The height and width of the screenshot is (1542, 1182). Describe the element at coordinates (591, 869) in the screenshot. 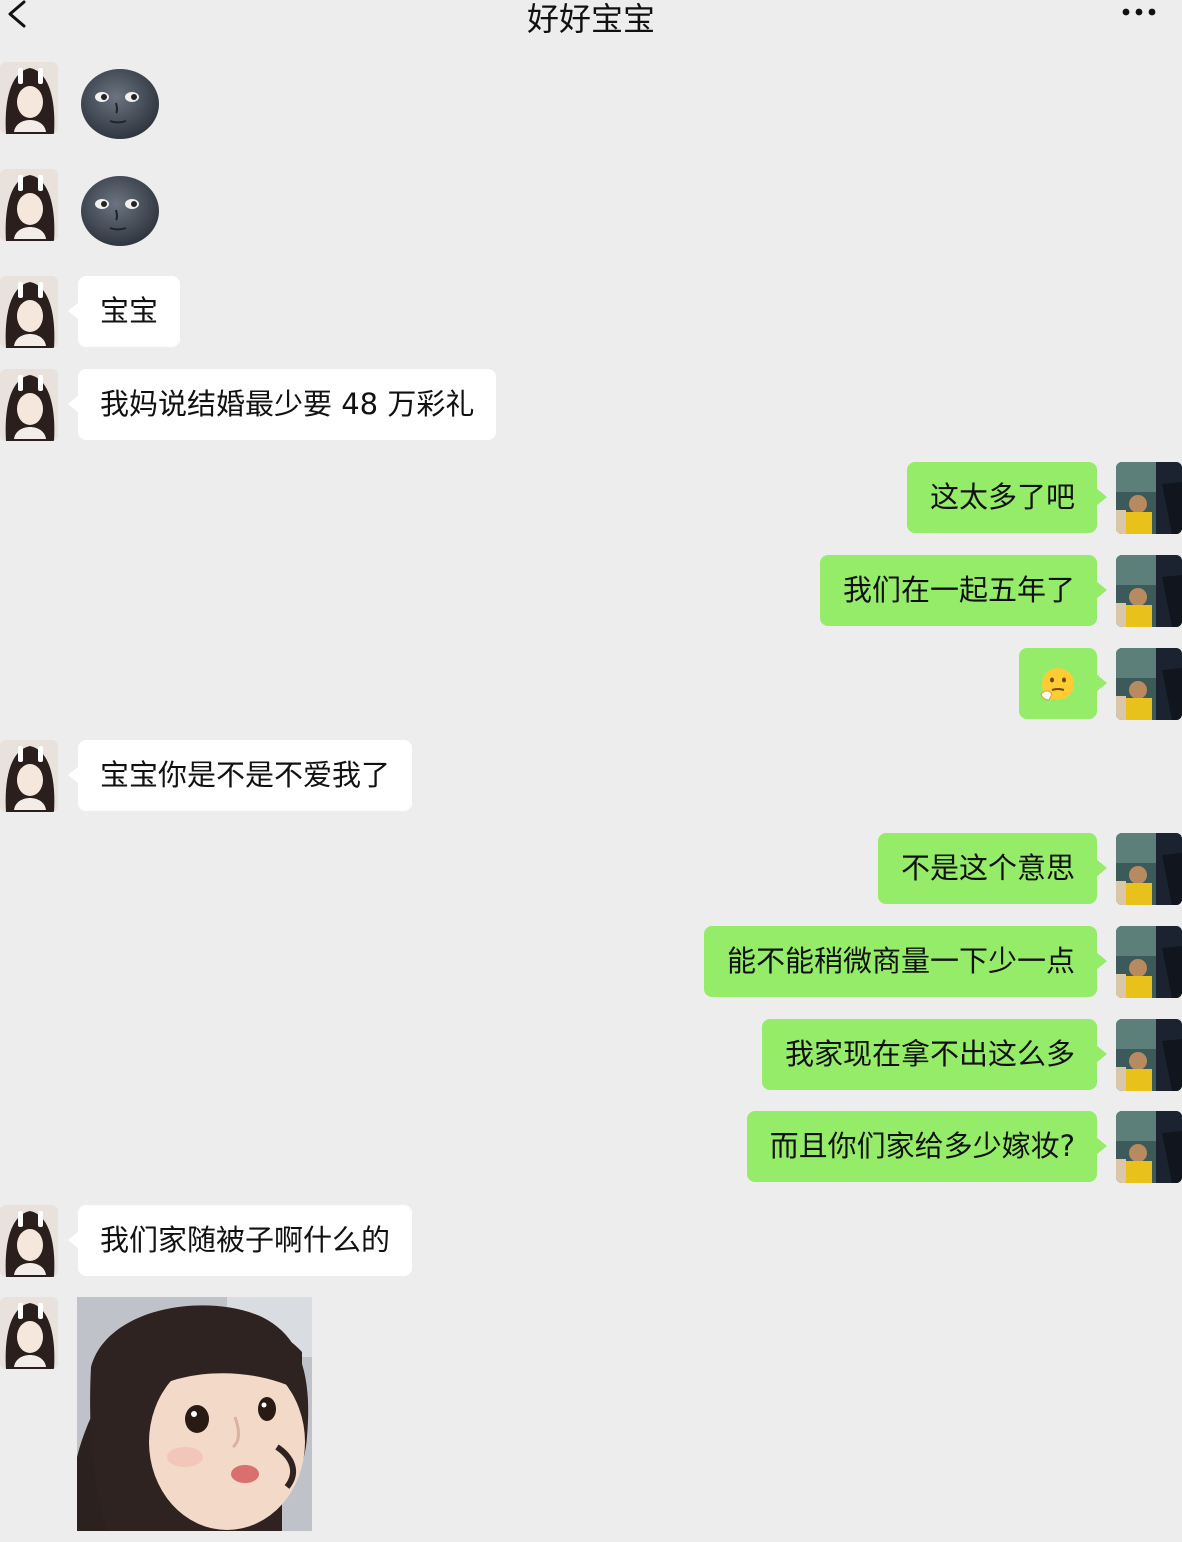

I see `message-row: 不是这个意思` at that location.